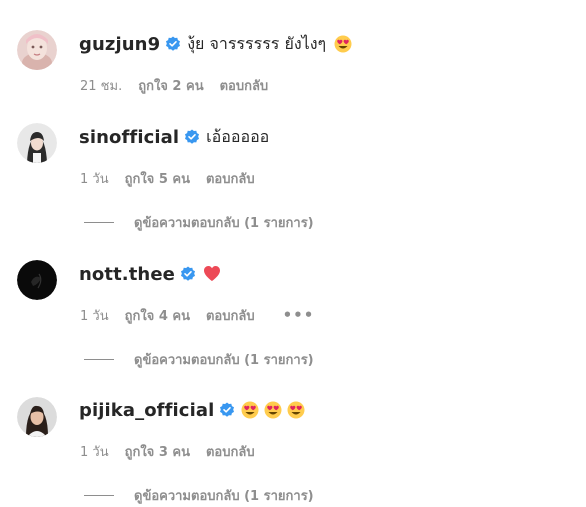  Describe the element at coordinates (129, 137) in the screenshot. I see `username: sinofficial` at that location.